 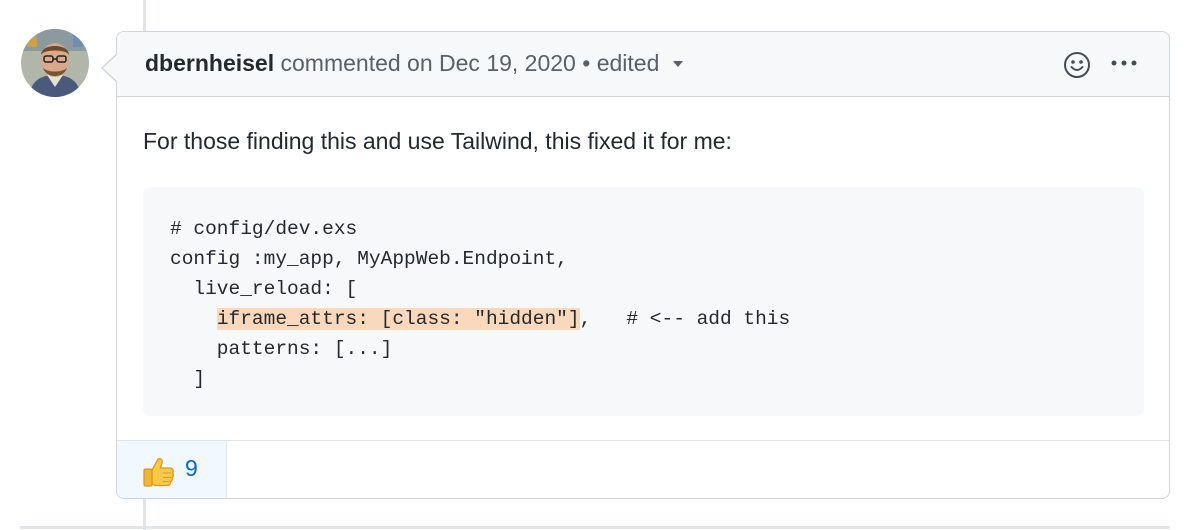 I want to click on code-line: config :my_app, MyAppWeb.Endpoint,, so click(x=369, y=259).